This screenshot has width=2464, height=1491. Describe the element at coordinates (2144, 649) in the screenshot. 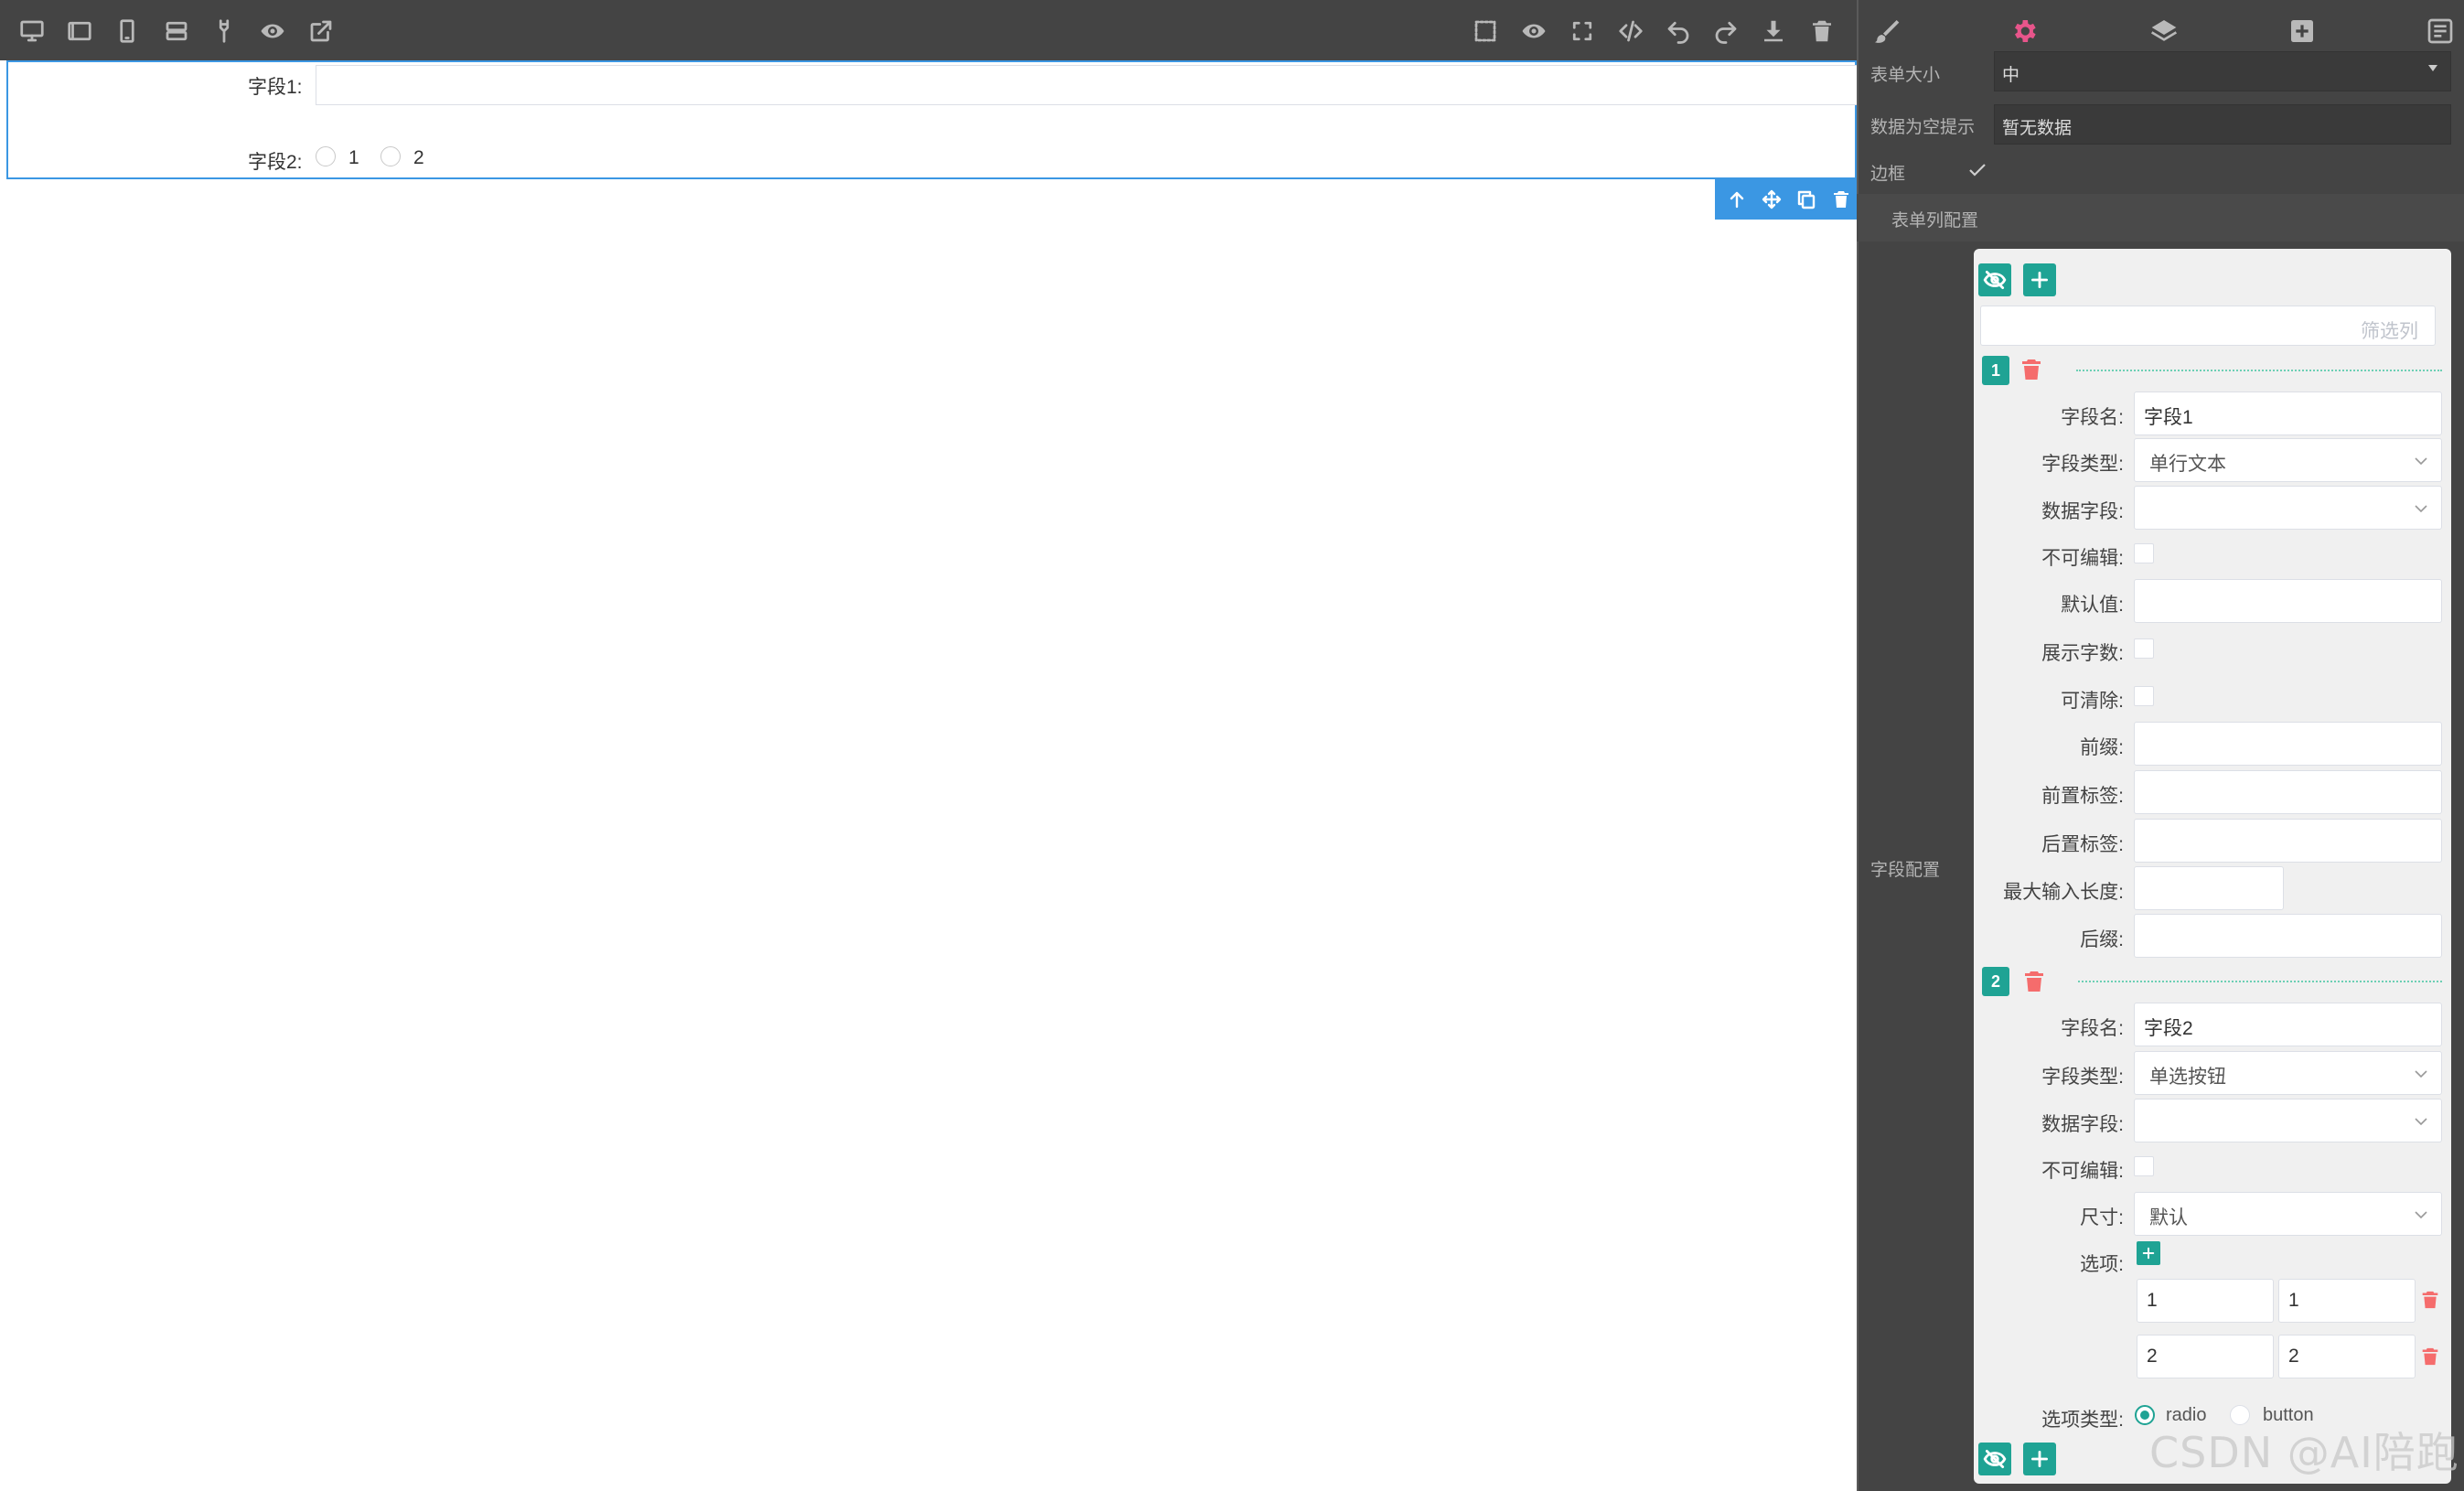

I see `c1-show-count-checkbox` at that location.